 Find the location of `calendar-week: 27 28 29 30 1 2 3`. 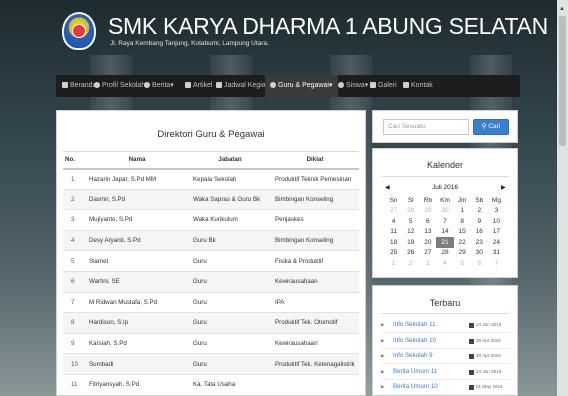

calendar-week: 27 28 29 30 1 2 3 is located at coordinates (445, 211).